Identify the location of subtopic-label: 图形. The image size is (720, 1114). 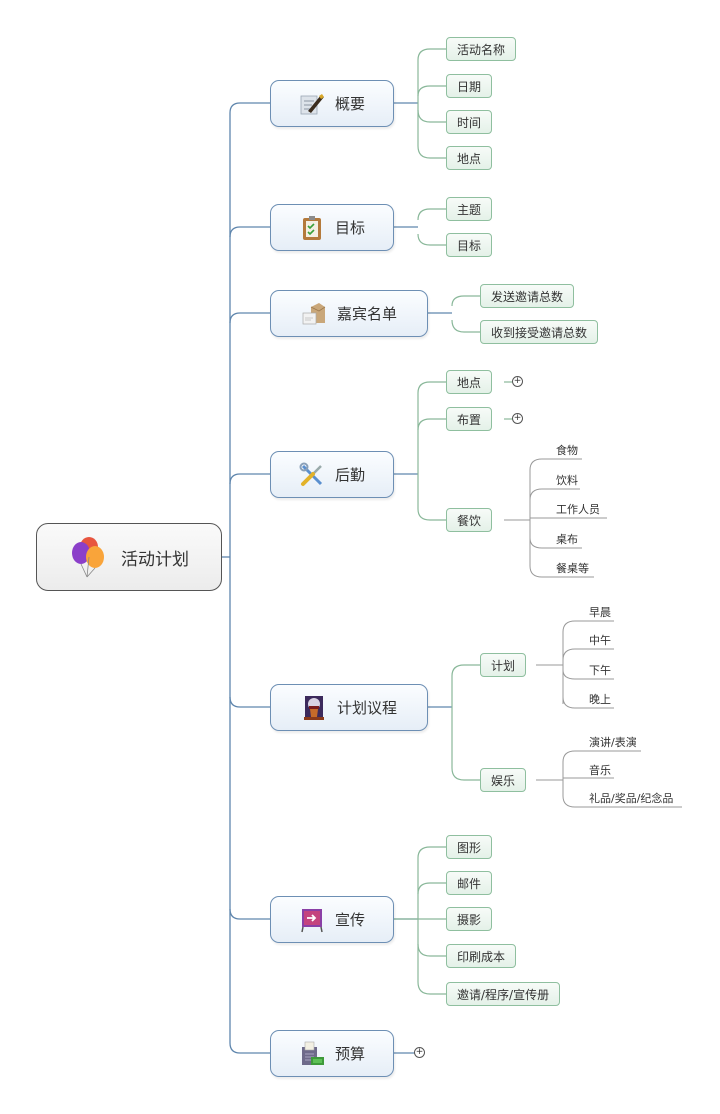
(469, 847).